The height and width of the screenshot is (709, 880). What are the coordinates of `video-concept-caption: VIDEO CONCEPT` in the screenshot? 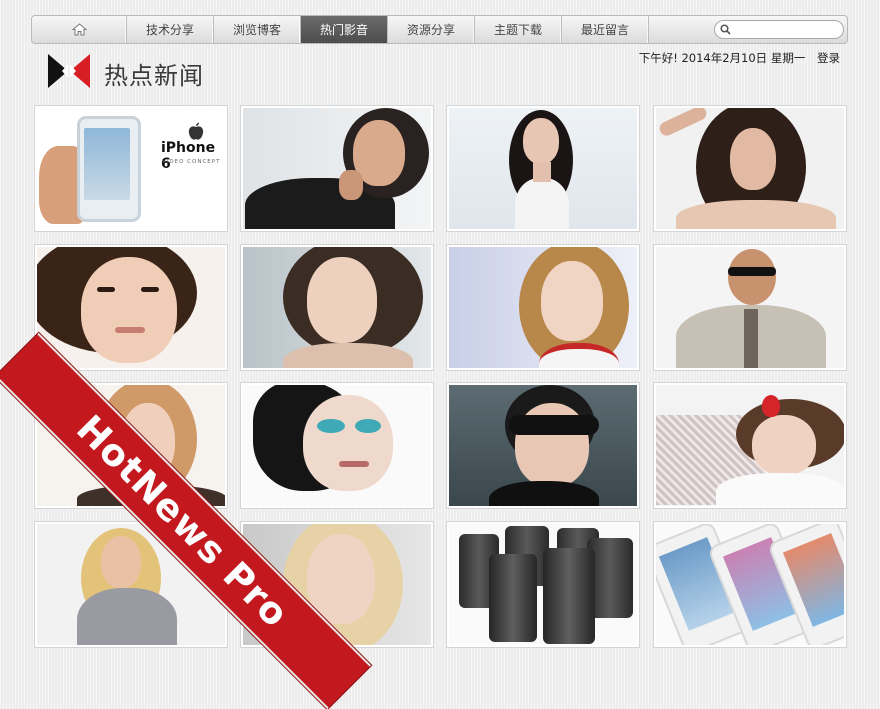 It's located at (191, 162).